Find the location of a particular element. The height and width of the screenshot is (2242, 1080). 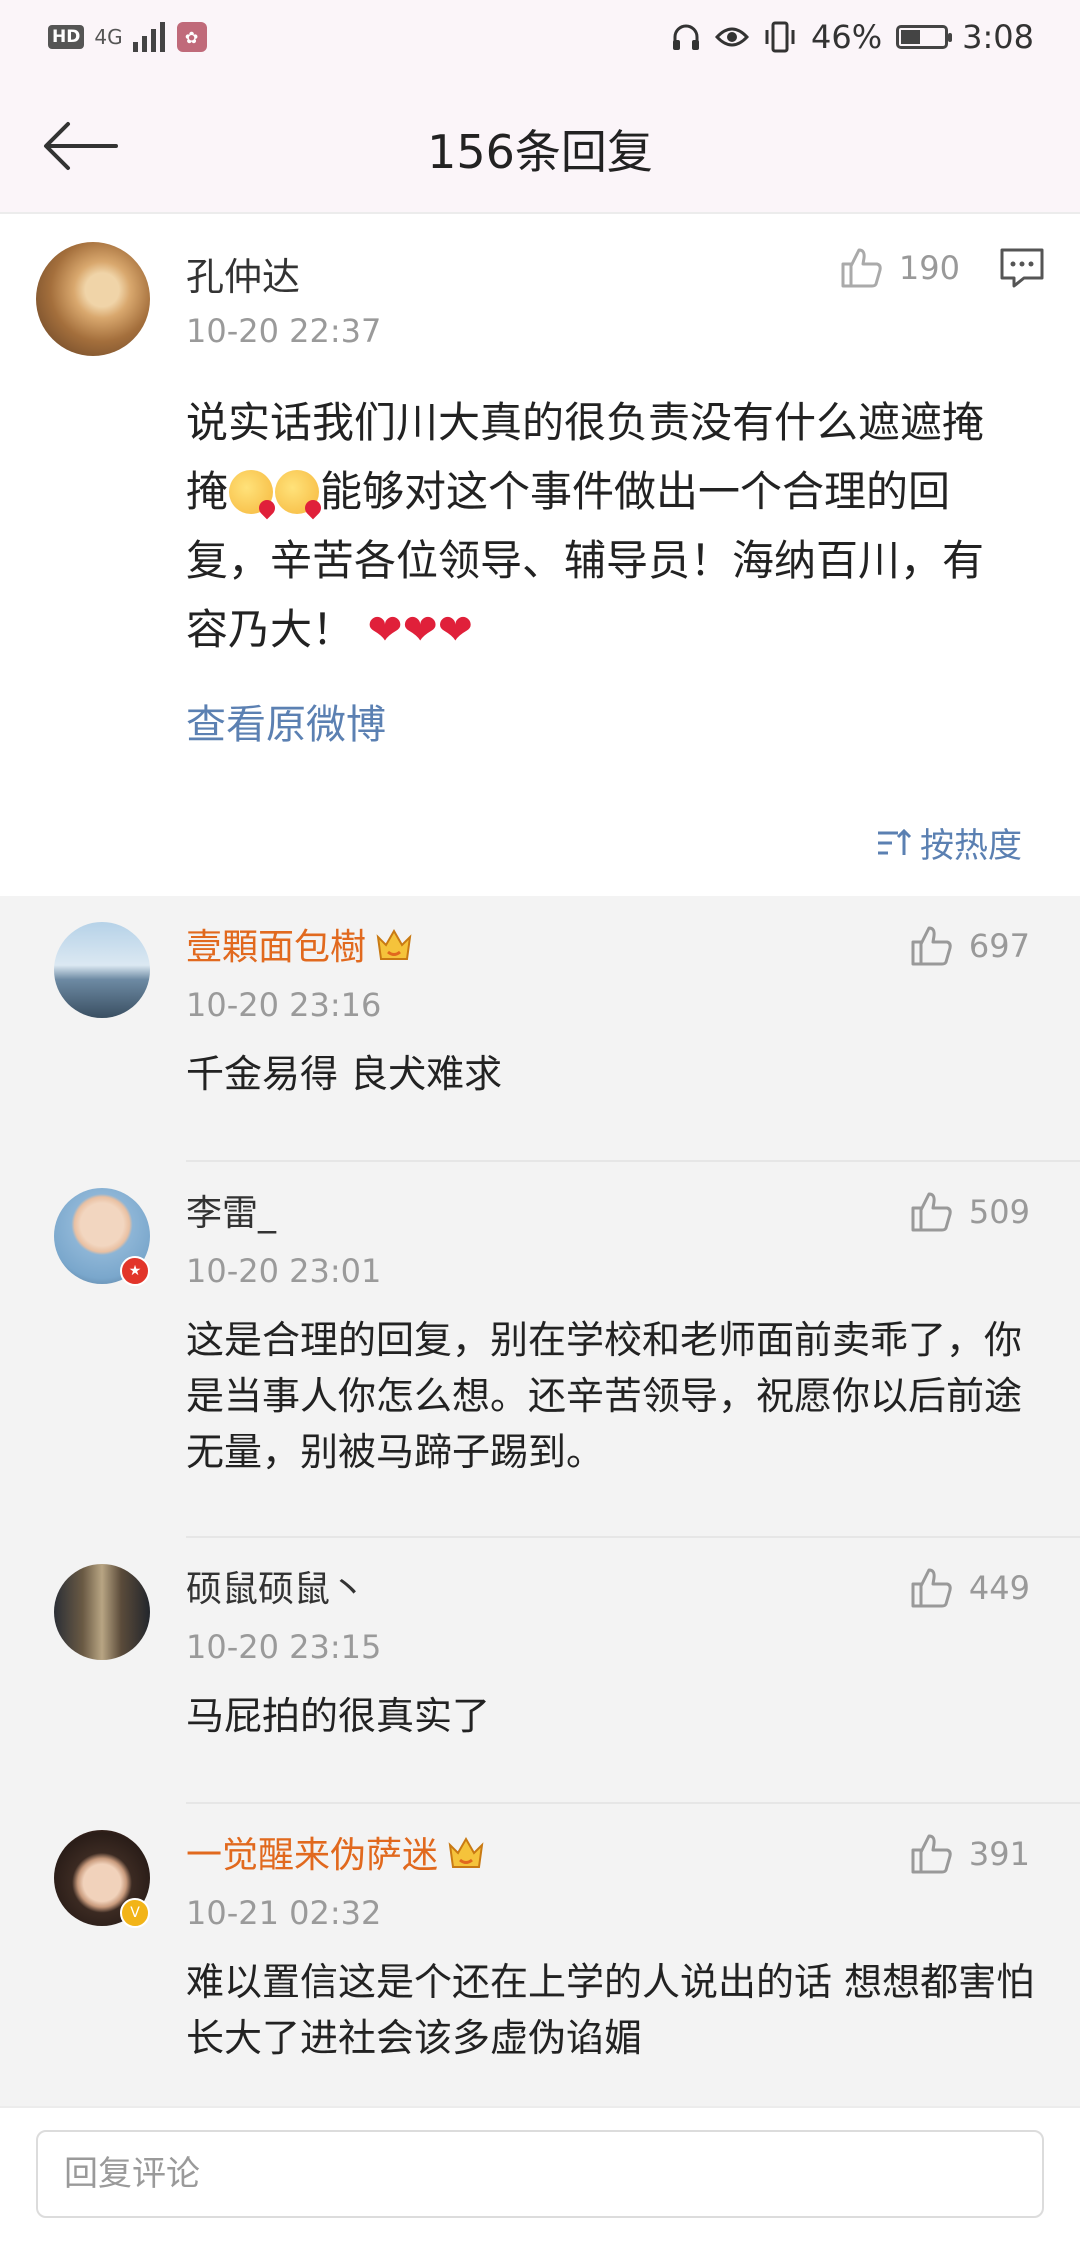

comment-like-button: 449 is located at coordinates (968, 1588).